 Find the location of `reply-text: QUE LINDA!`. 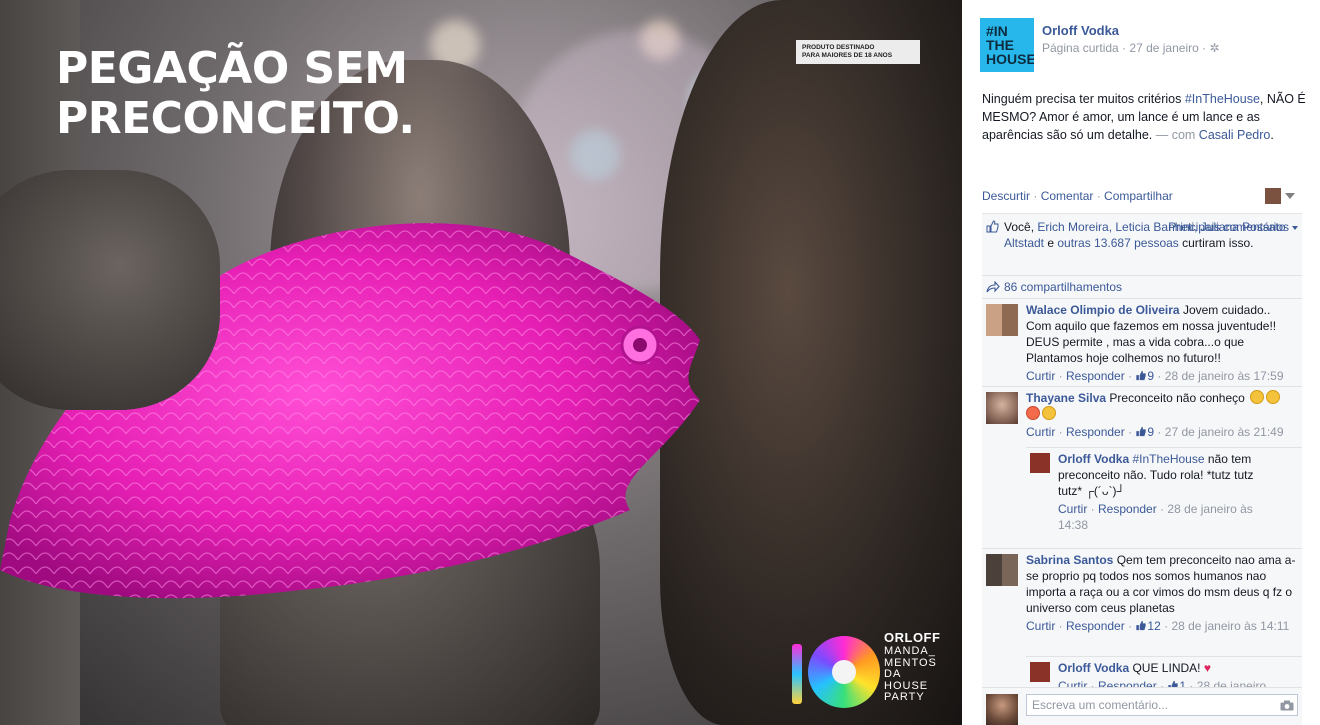

reply-text: QUE LINDA! is located at coordinates (1166, 668).